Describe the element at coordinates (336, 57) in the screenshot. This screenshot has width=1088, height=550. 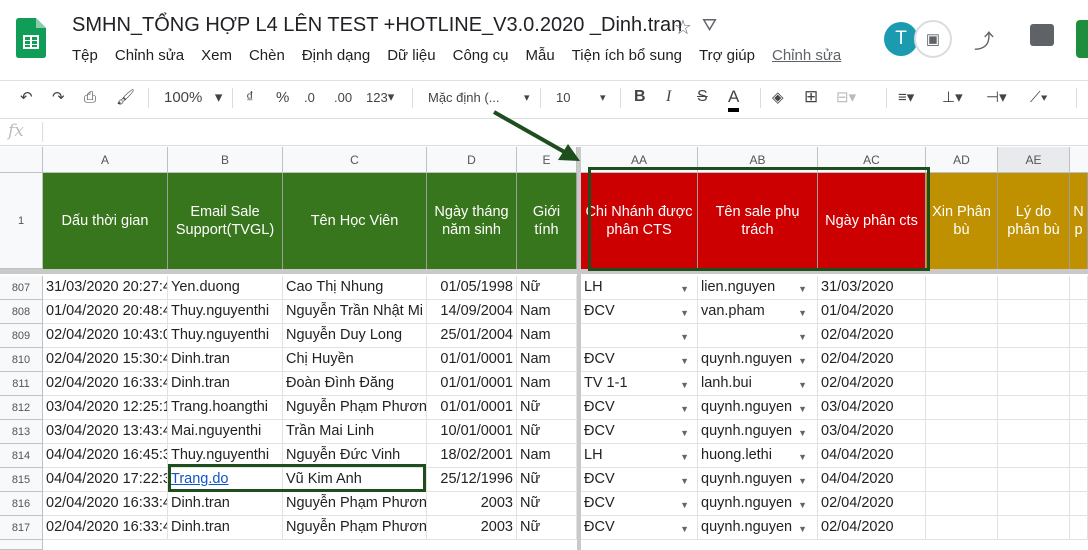
I see `menu-format: Định dạng` at that location.